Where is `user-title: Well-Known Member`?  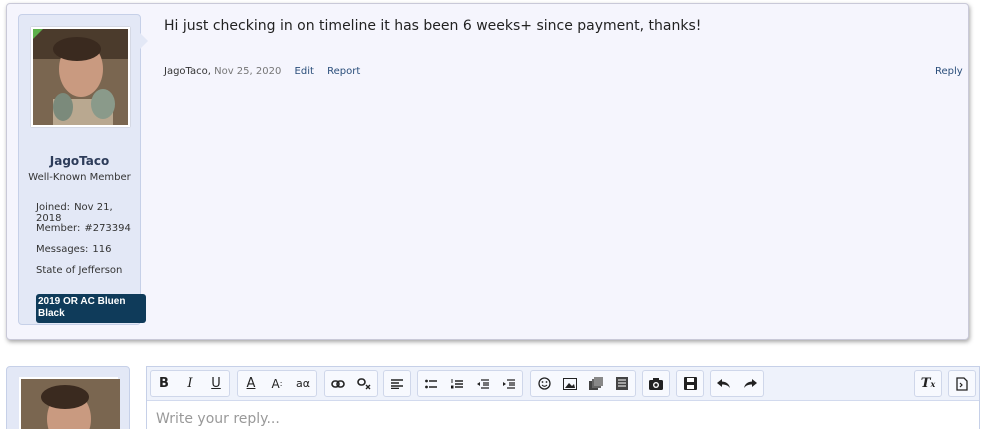
user-title: Well-Known Member is located at coordinates (79, 177).